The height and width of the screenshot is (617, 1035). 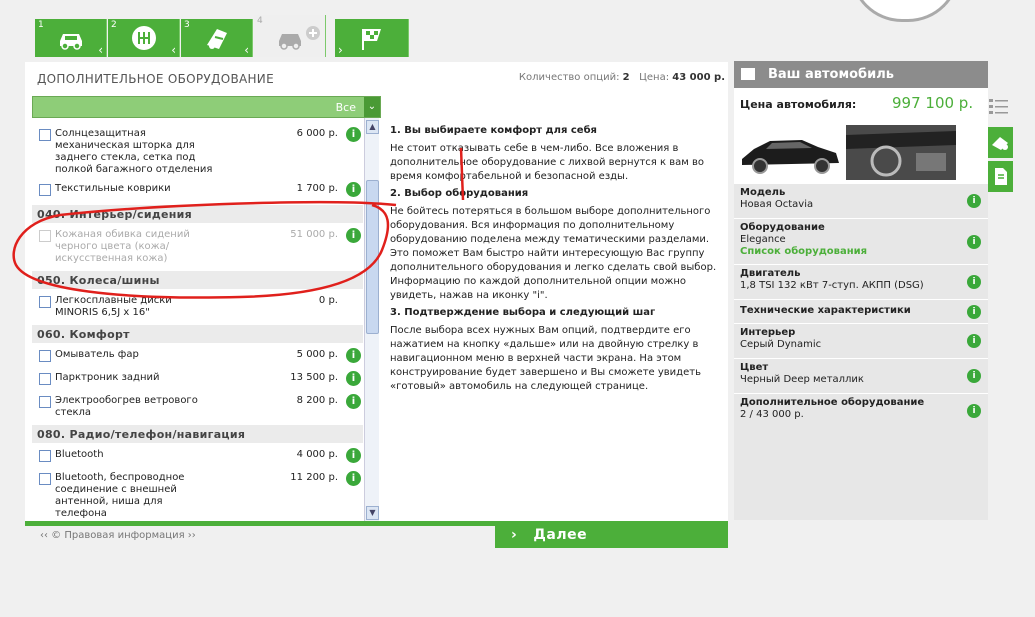 I want to click on step-1-car: 1 ‹, so click(x=71, y=38).